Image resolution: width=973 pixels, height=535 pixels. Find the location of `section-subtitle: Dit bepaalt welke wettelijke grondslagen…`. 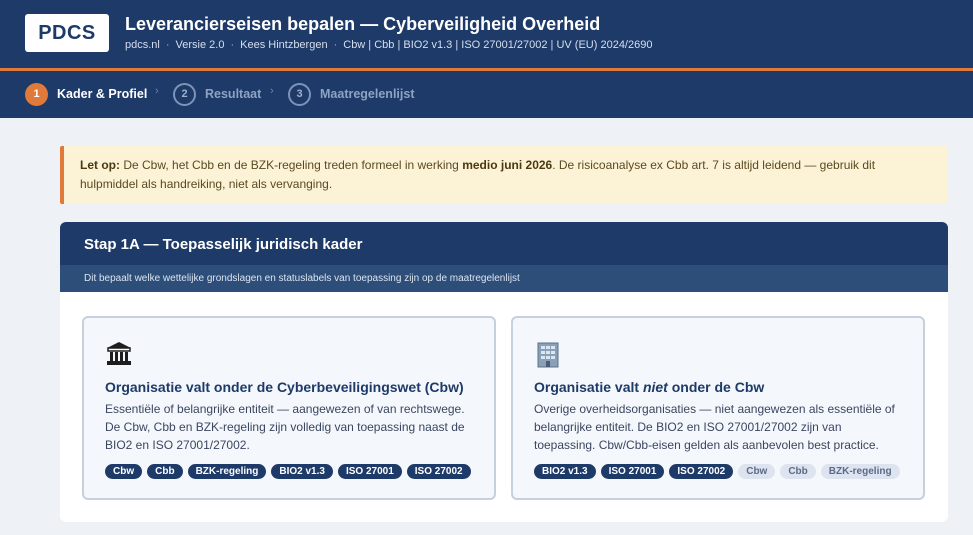

section-subtitle: Dit bepaalt welke wettelijke grondslagen… is located at coordinates (504, 278).